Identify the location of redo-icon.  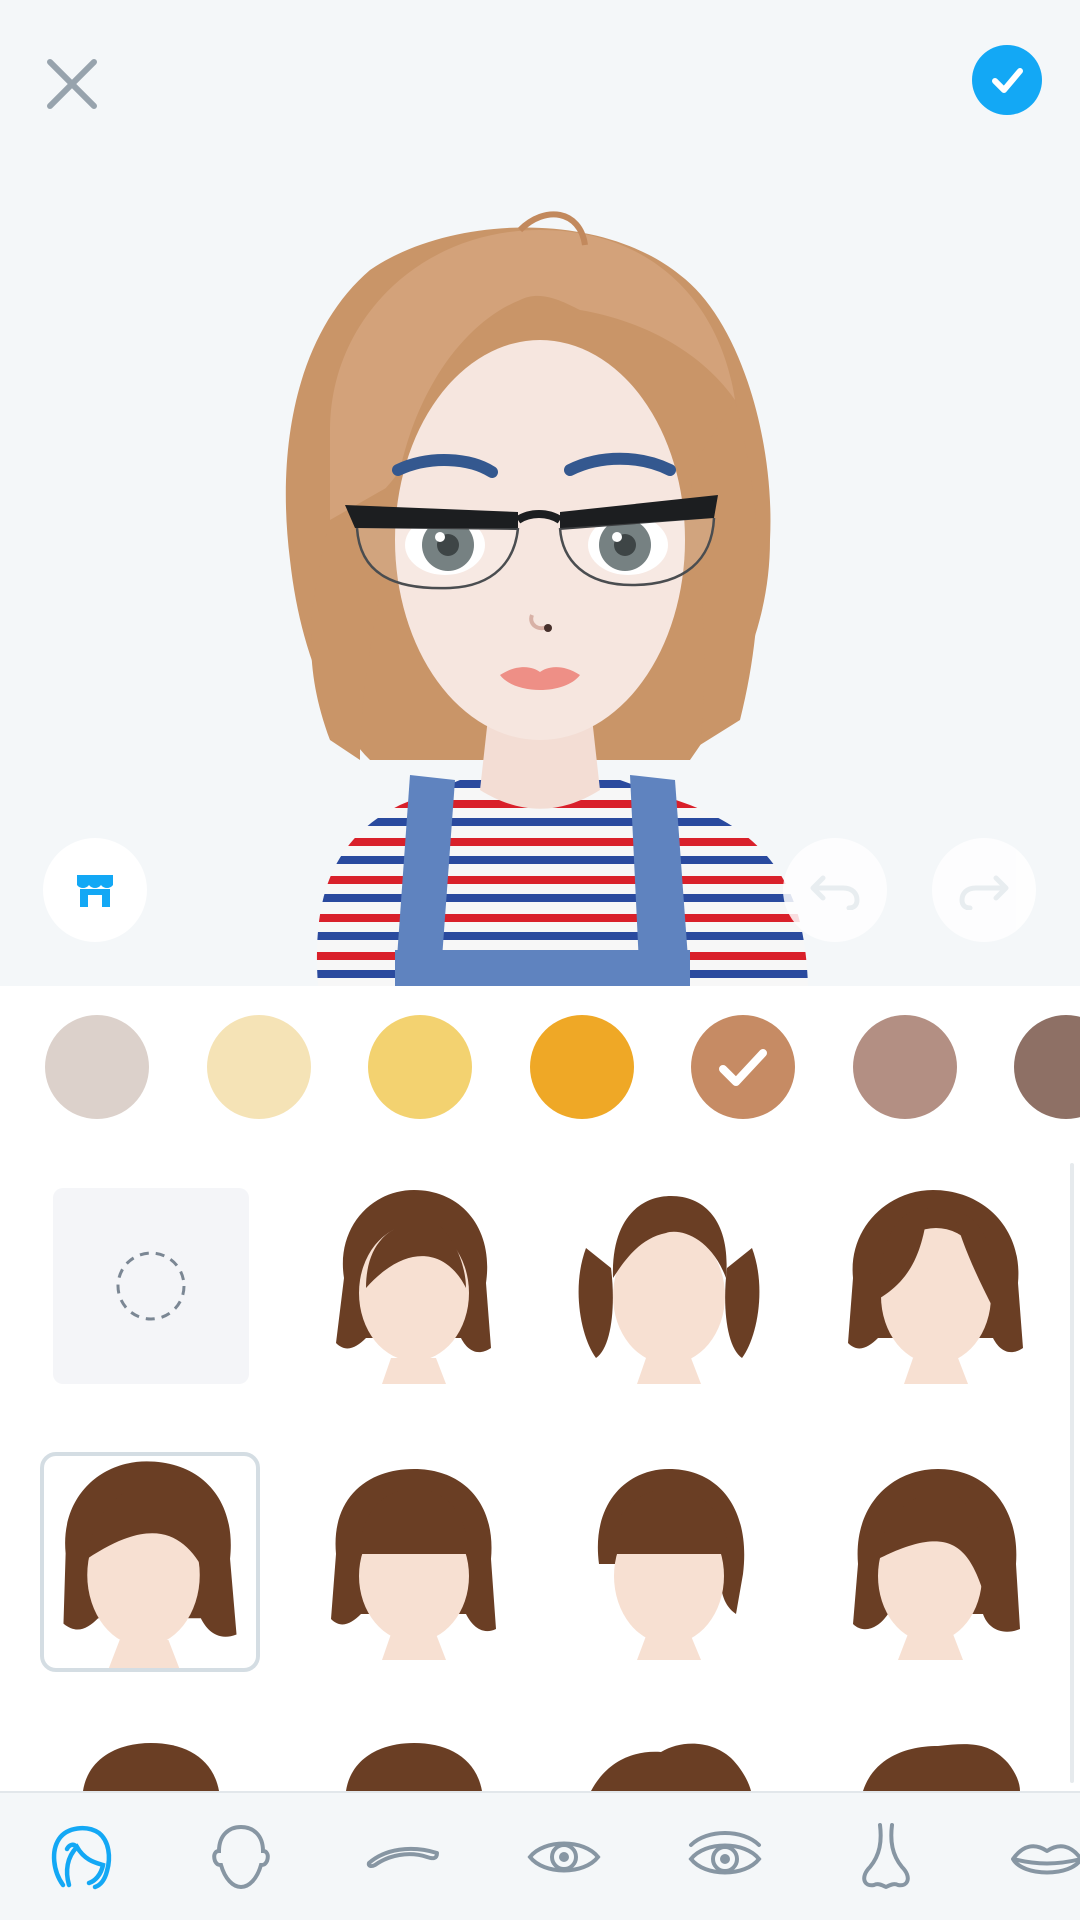
(984, 892).